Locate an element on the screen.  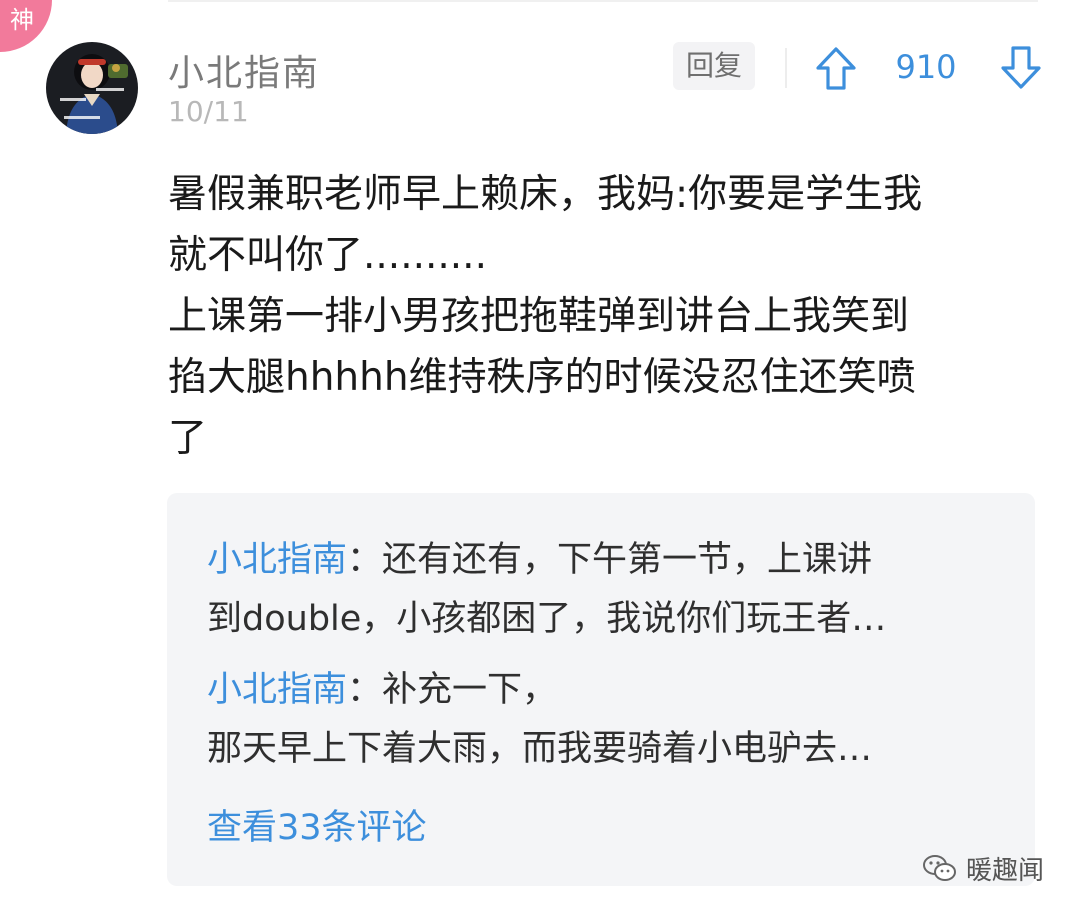
comment-date: 10/11 is located at coordinates (208, 111).